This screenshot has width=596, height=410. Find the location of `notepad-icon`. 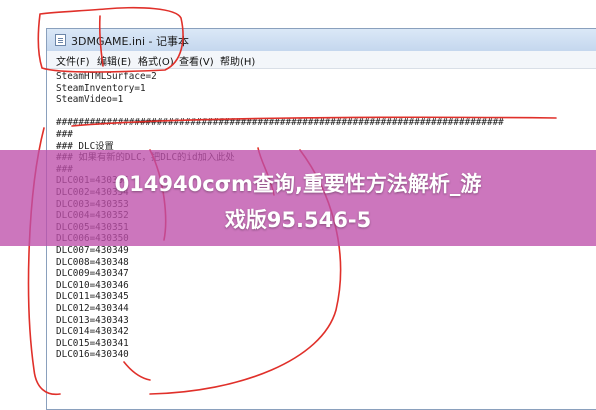

notepad-icon is located at coordinates (60, 40).